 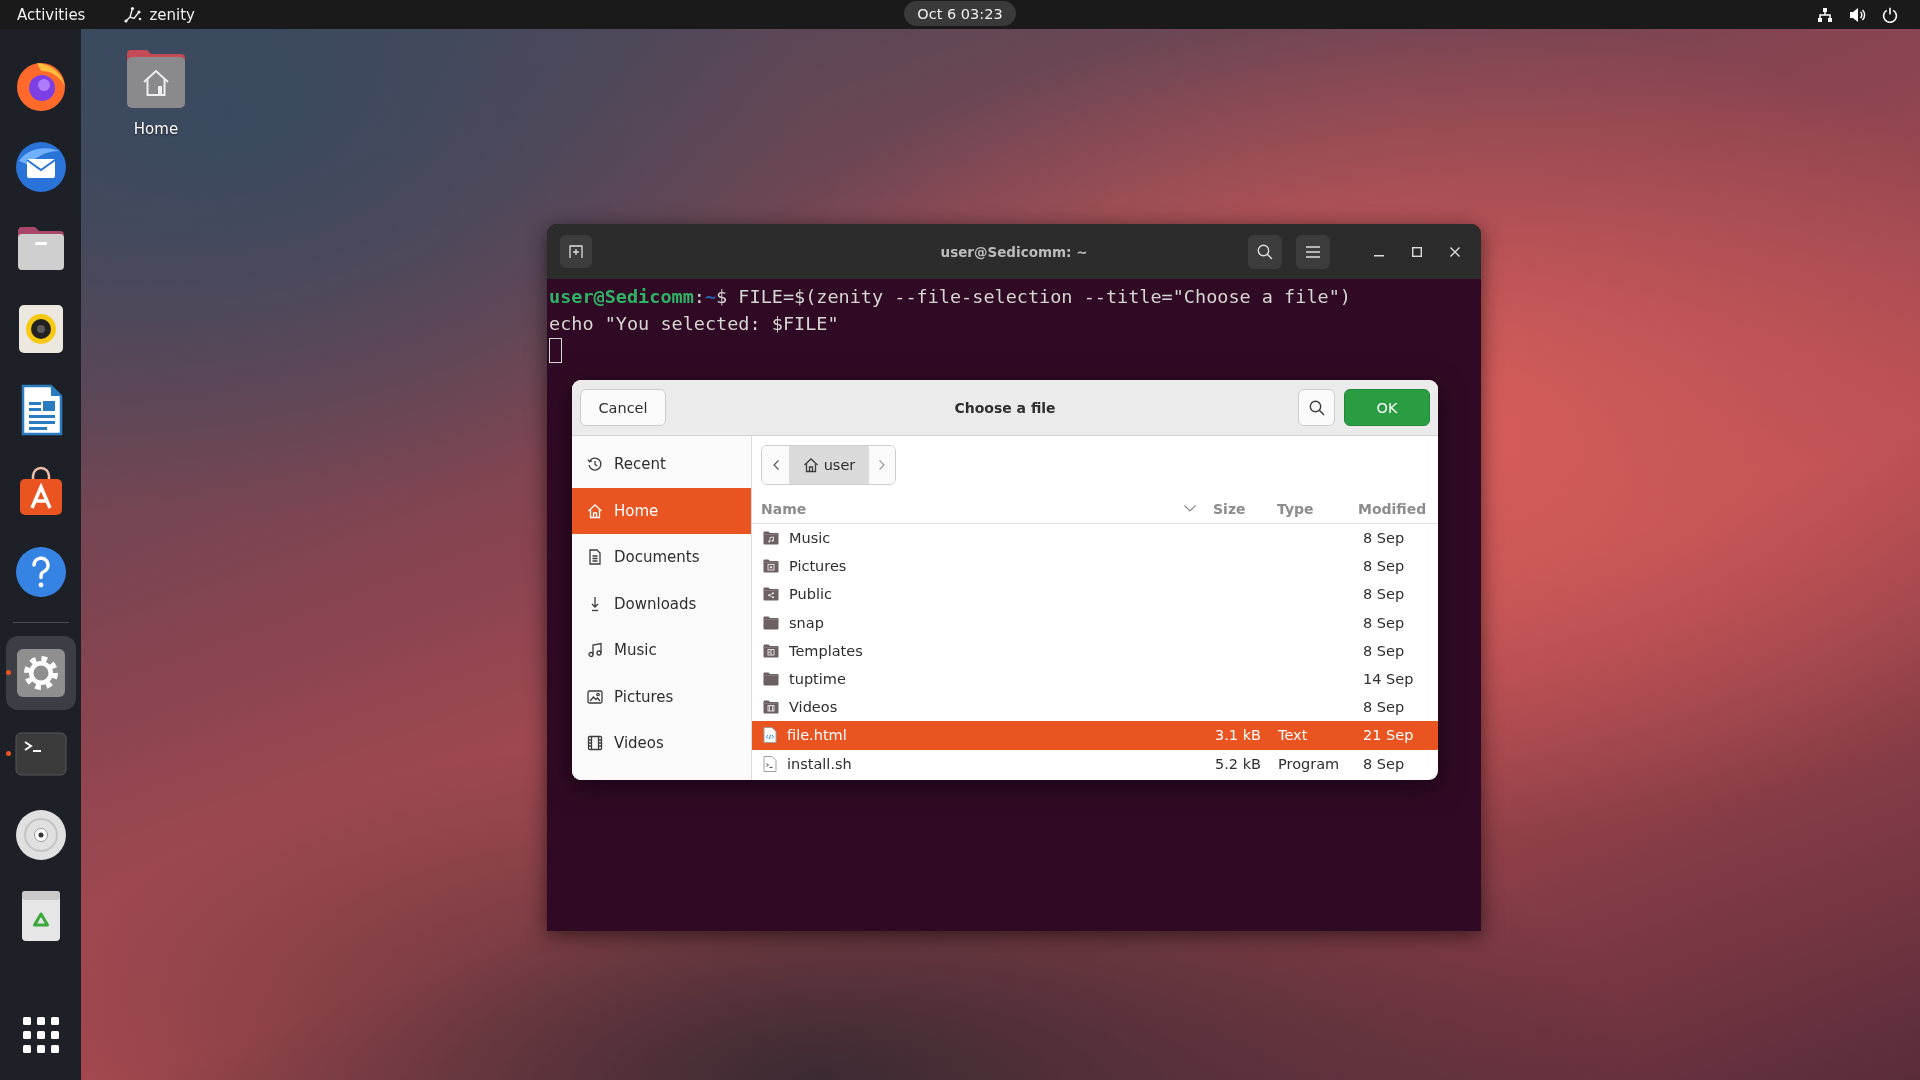 I want to click on power-icon, so click(x=1890, y=14).